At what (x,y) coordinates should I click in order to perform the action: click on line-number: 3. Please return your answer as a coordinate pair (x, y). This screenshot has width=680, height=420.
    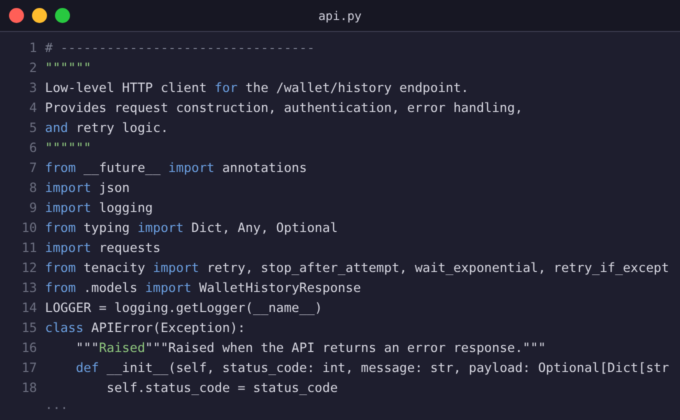
    Looking at the image, I should click on (33, 89).